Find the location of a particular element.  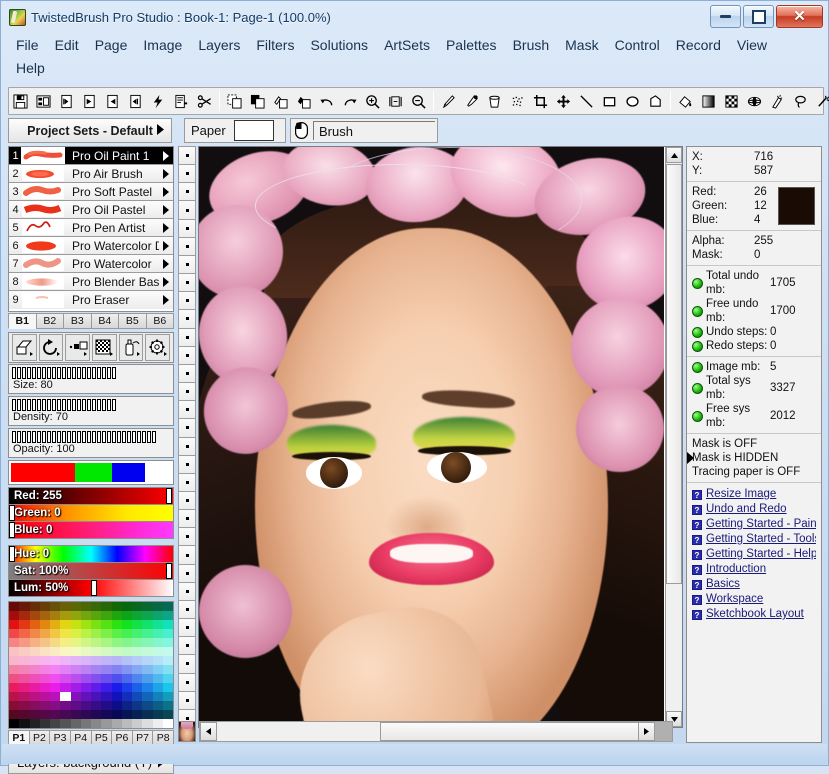

magic-wand-icon is located at coordinates (821, 101).